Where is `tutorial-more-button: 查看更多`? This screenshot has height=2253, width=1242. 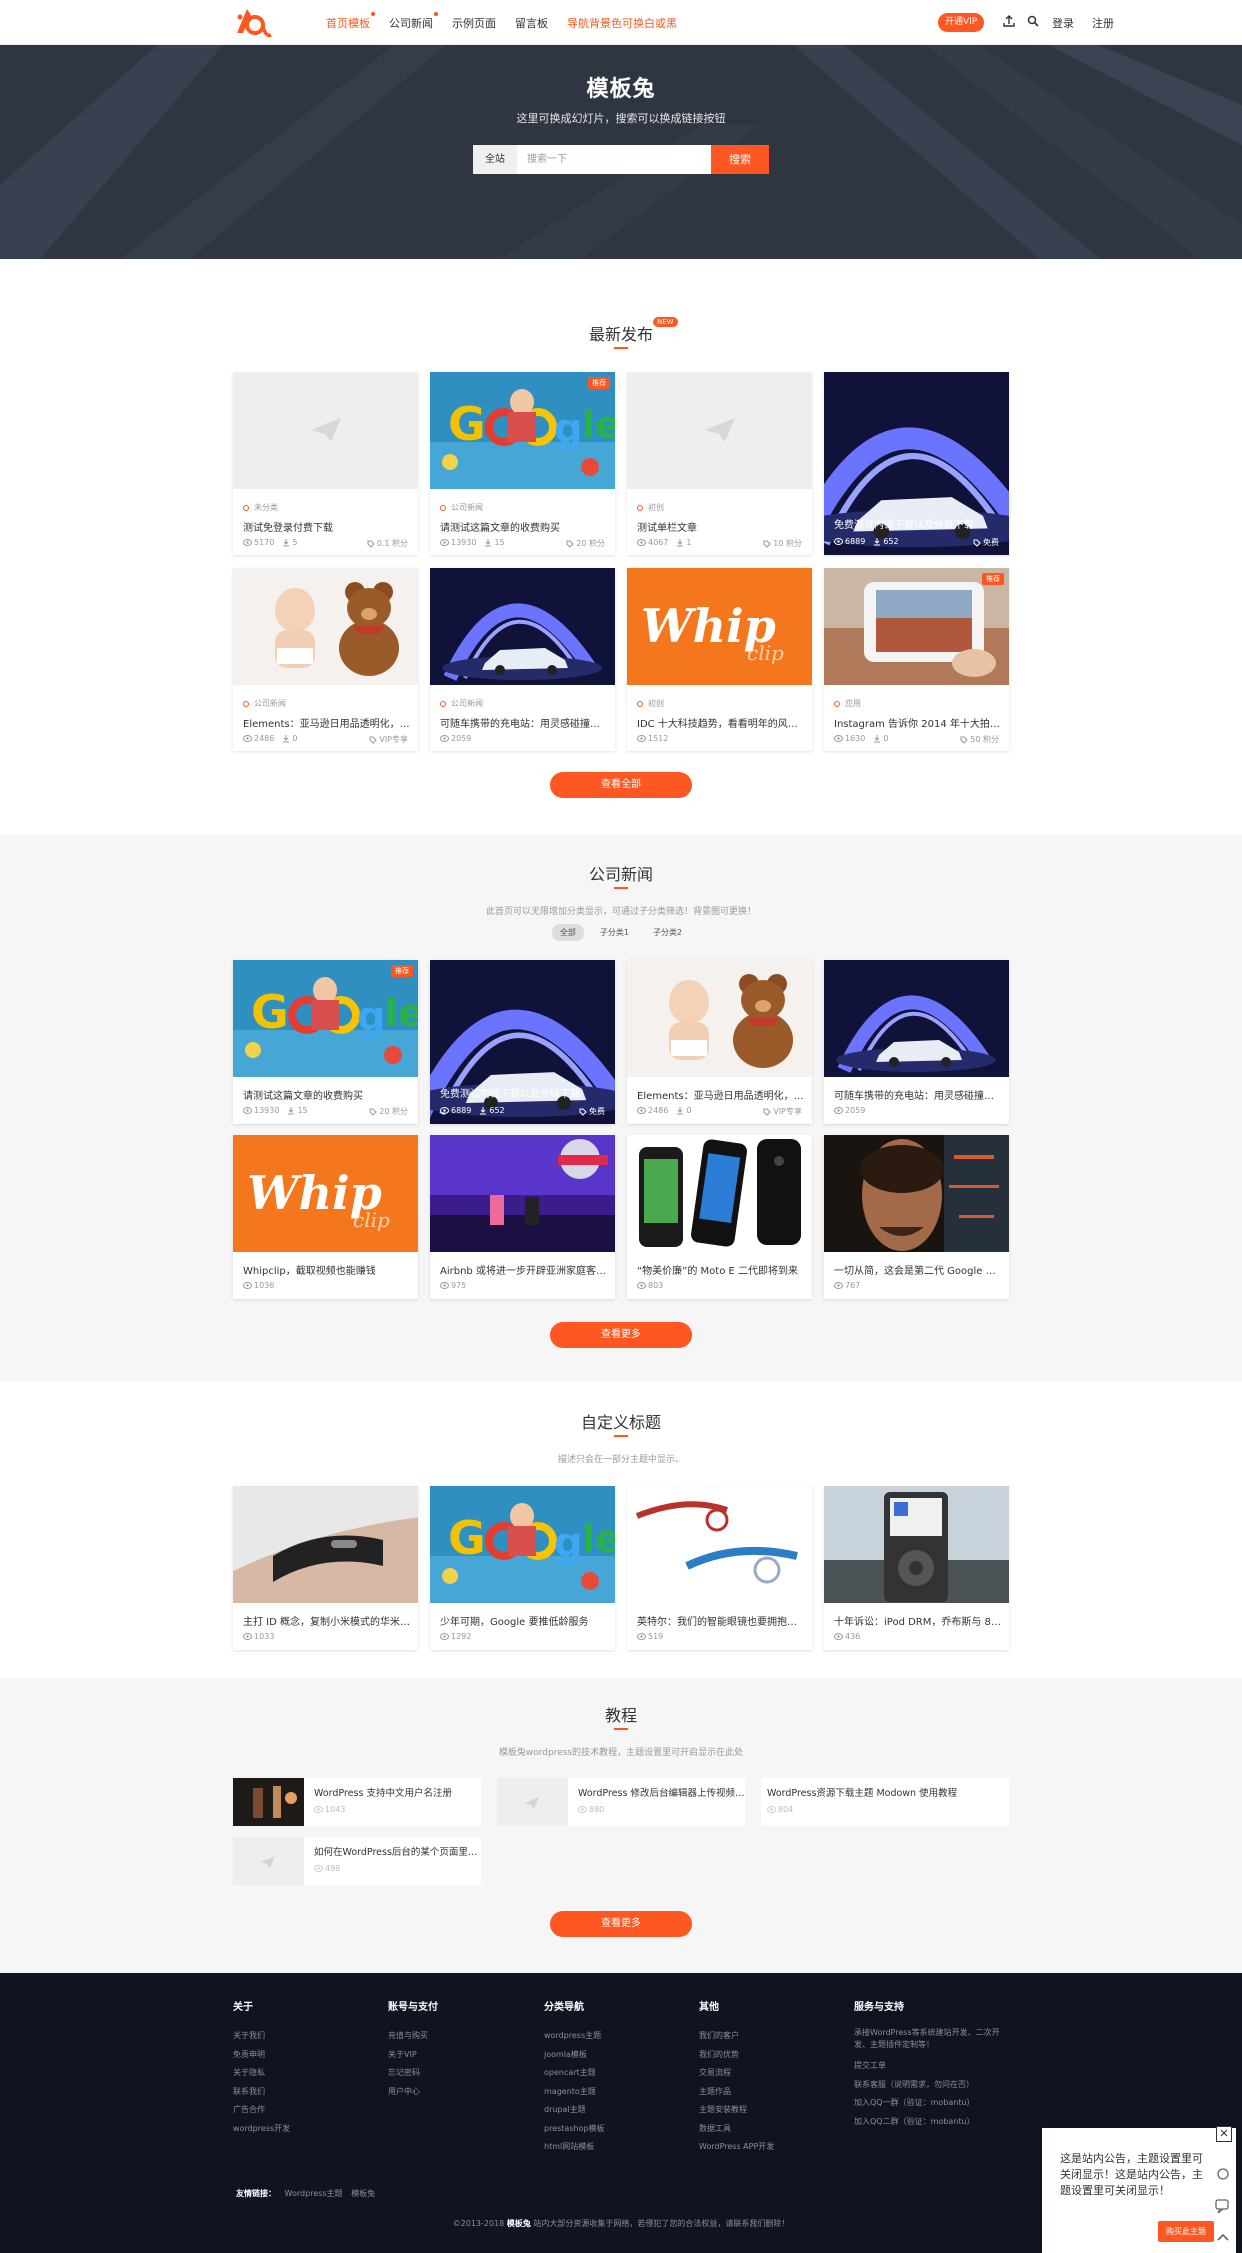
tutorial-more-button: 查看更多 is located at coordinates (621, 1924).